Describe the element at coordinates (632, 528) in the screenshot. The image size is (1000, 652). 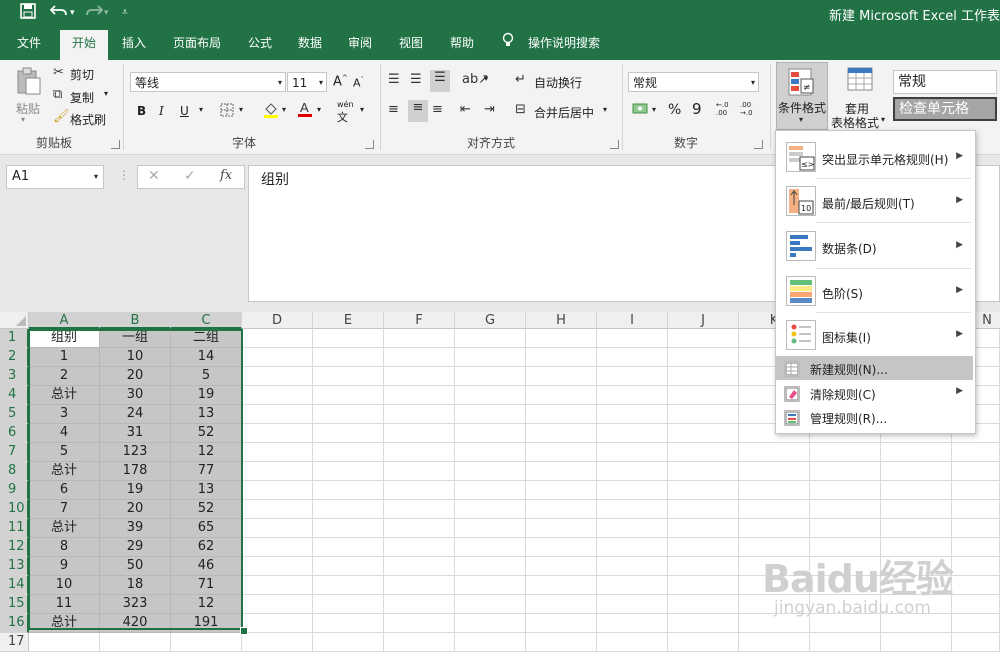
I see `cell-I11` at that location.